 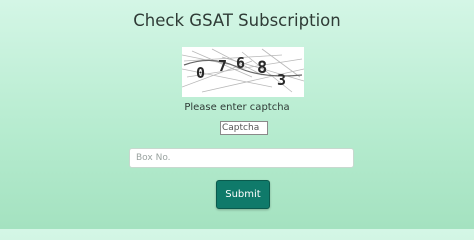 What do you see at coordinates (243, 194) in the screenshot?
I see `submit-button: Submit` at bounding box center [243, 194].